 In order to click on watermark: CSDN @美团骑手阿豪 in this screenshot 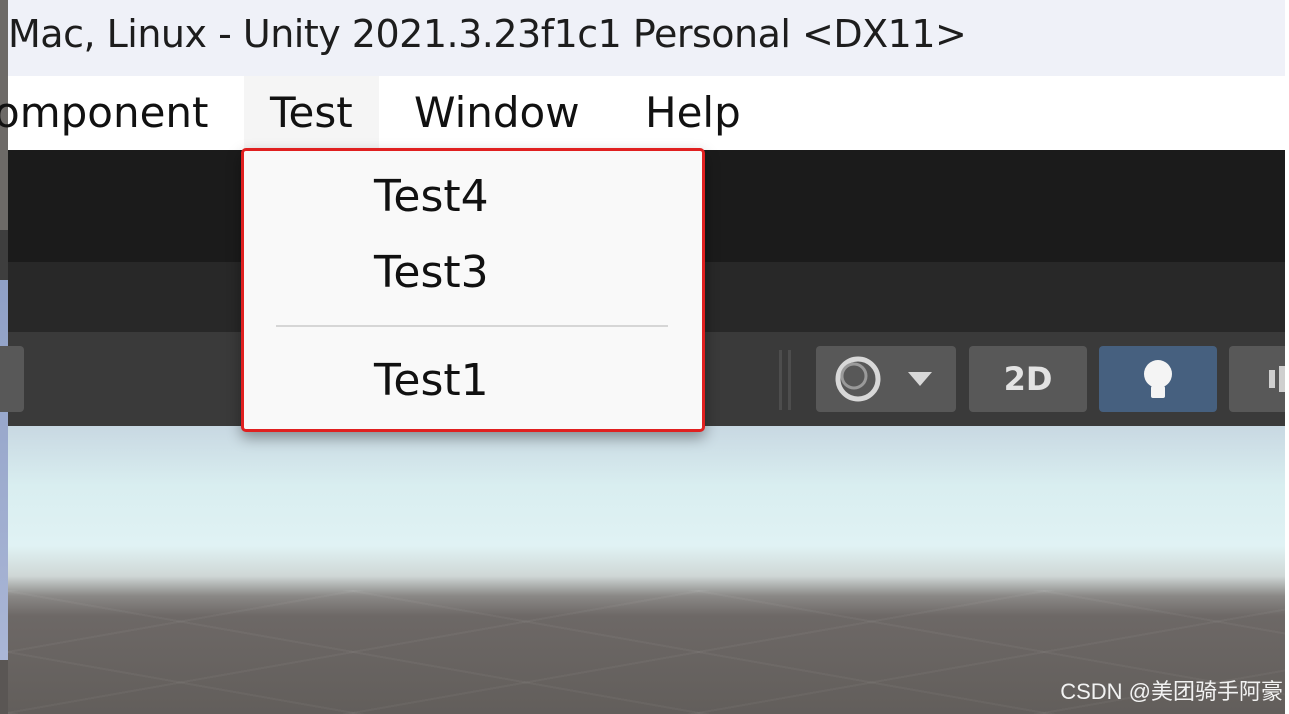, I will do `click(1171, 691)`.